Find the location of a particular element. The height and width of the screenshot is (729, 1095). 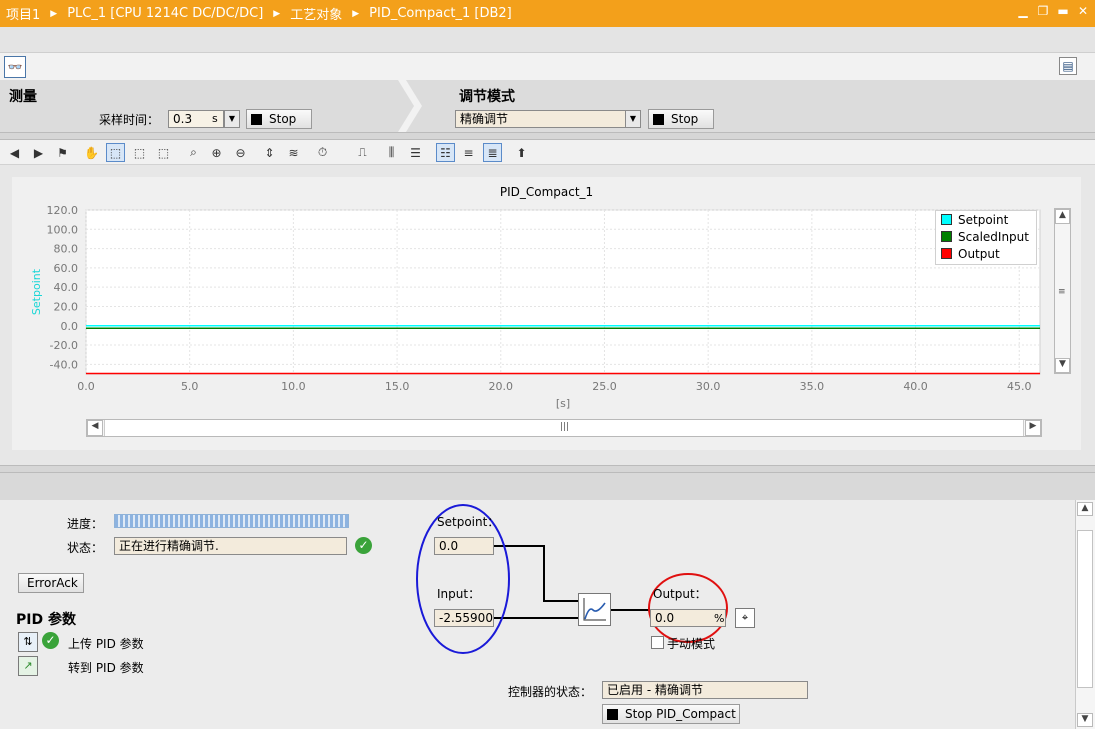

y-tick-label: 40.0 is located at coordinates (66, 287).